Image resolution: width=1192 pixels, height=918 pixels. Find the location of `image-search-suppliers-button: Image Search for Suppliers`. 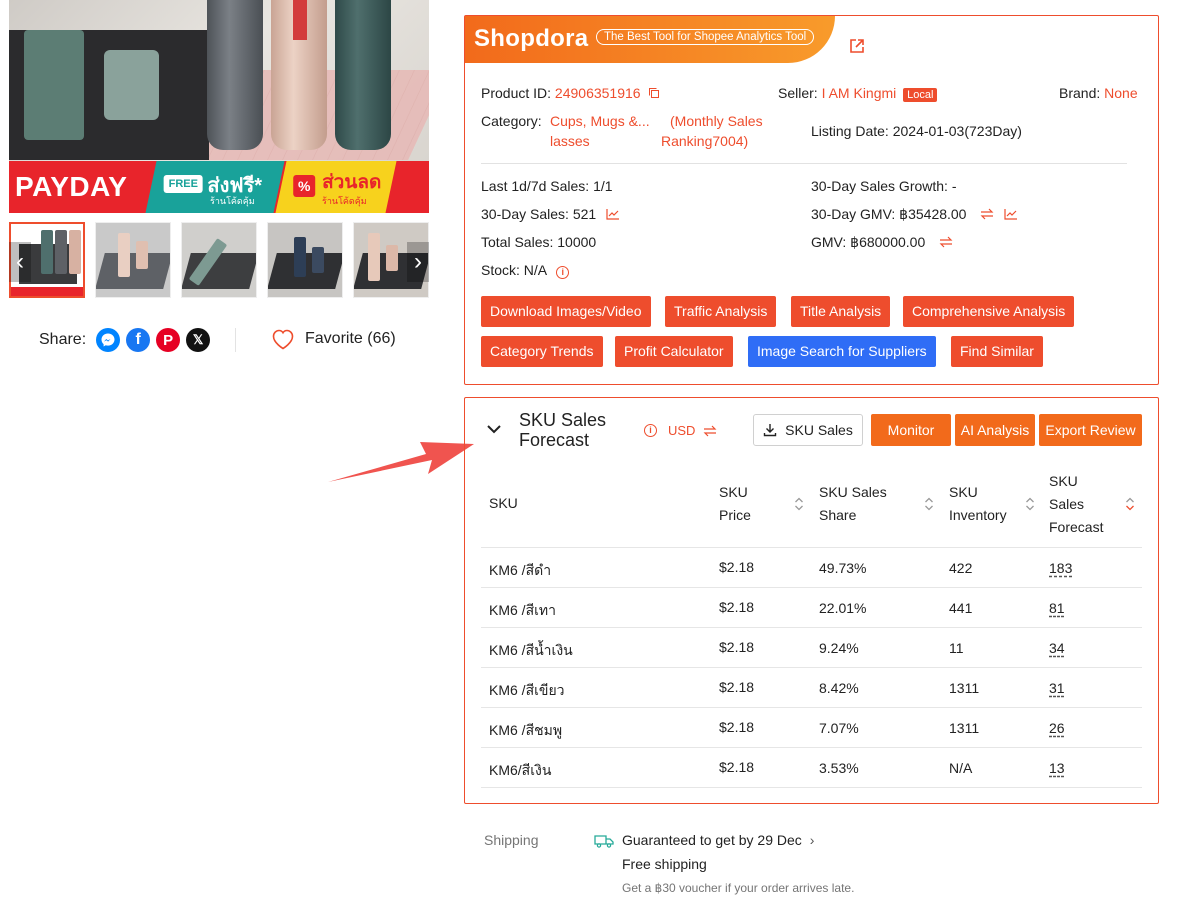

image-search-suppliers-button: Image Search for Suppliers is located at coordinates (842, 351).